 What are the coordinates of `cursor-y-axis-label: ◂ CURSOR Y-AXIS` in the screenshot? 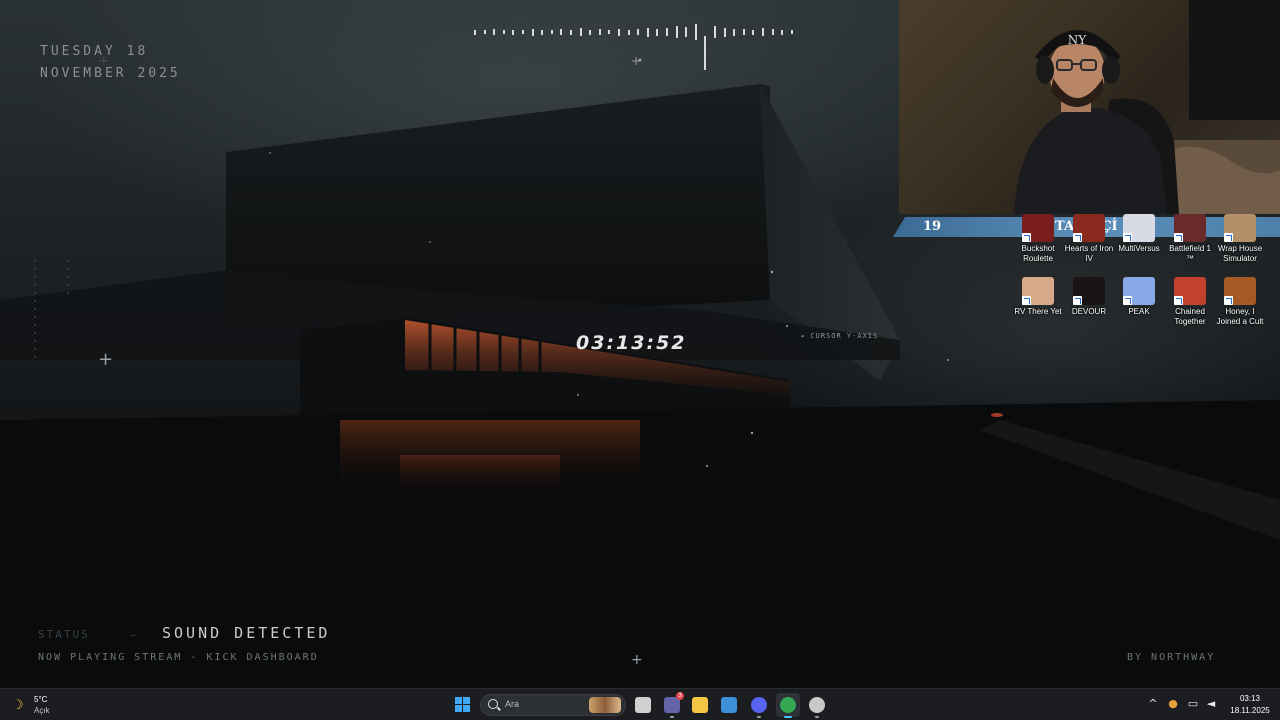 It's located at (839, 336).